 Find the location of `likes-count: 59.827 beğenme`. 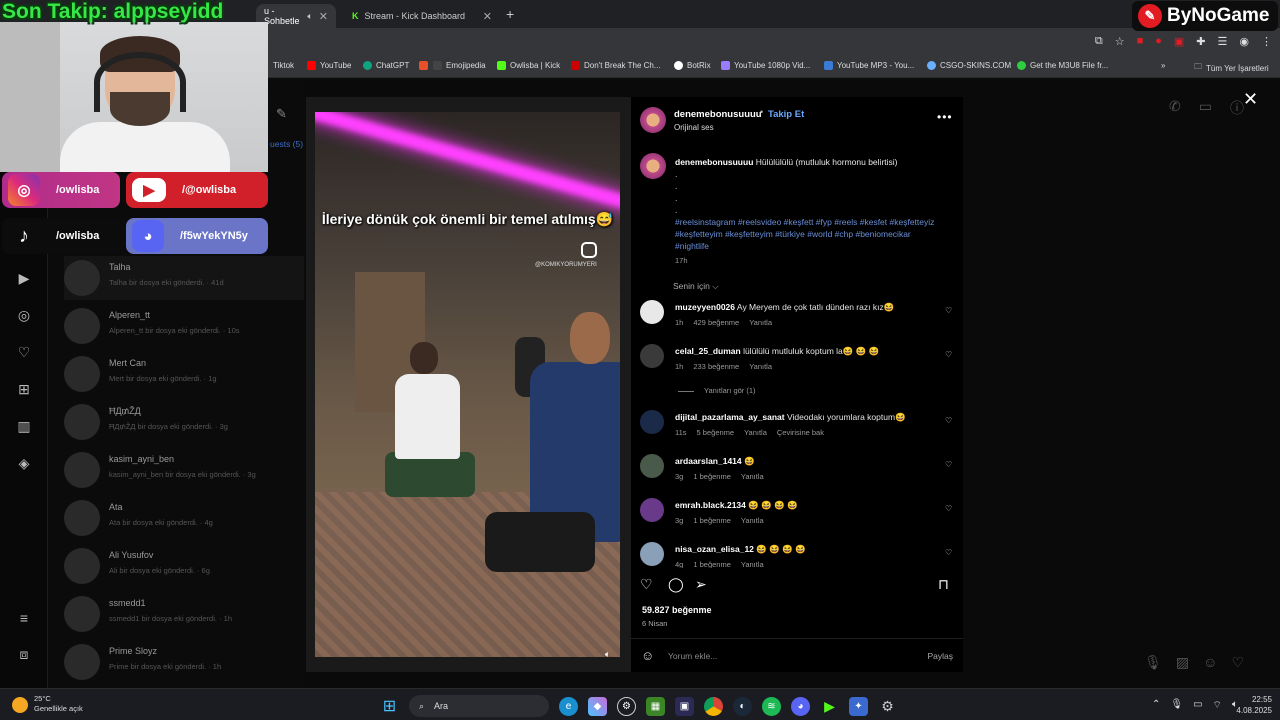

likes-count: 59.827 beğenme is located at coordinates (677, 610).